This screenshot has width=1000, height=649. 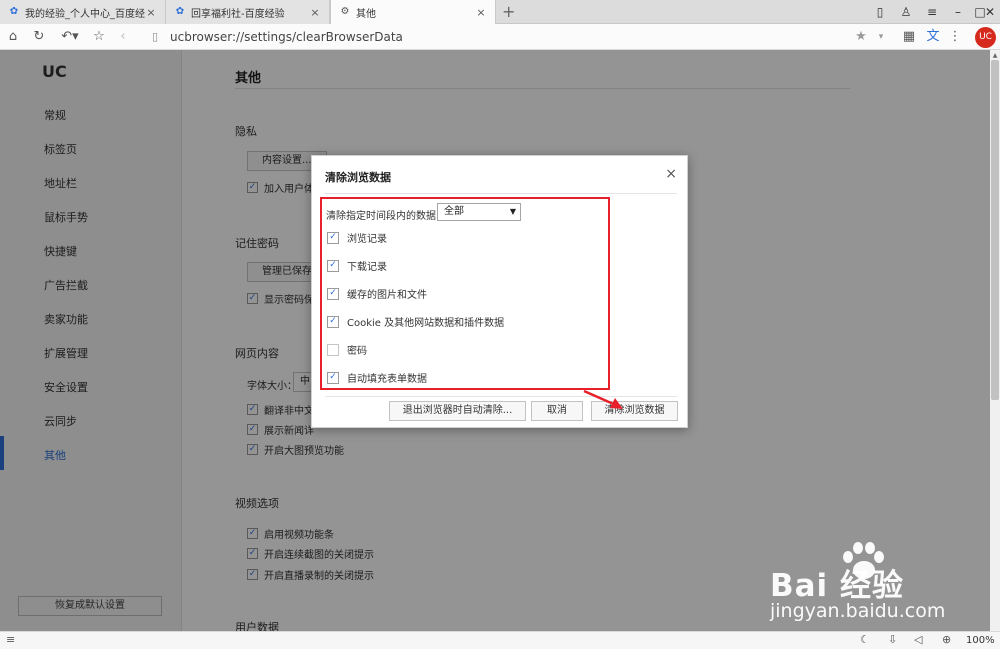 What do you see at coordinates (861, 37) in the screenshot?
I see `bookmark-star-icon: ★` at bounding box center [861, 37].